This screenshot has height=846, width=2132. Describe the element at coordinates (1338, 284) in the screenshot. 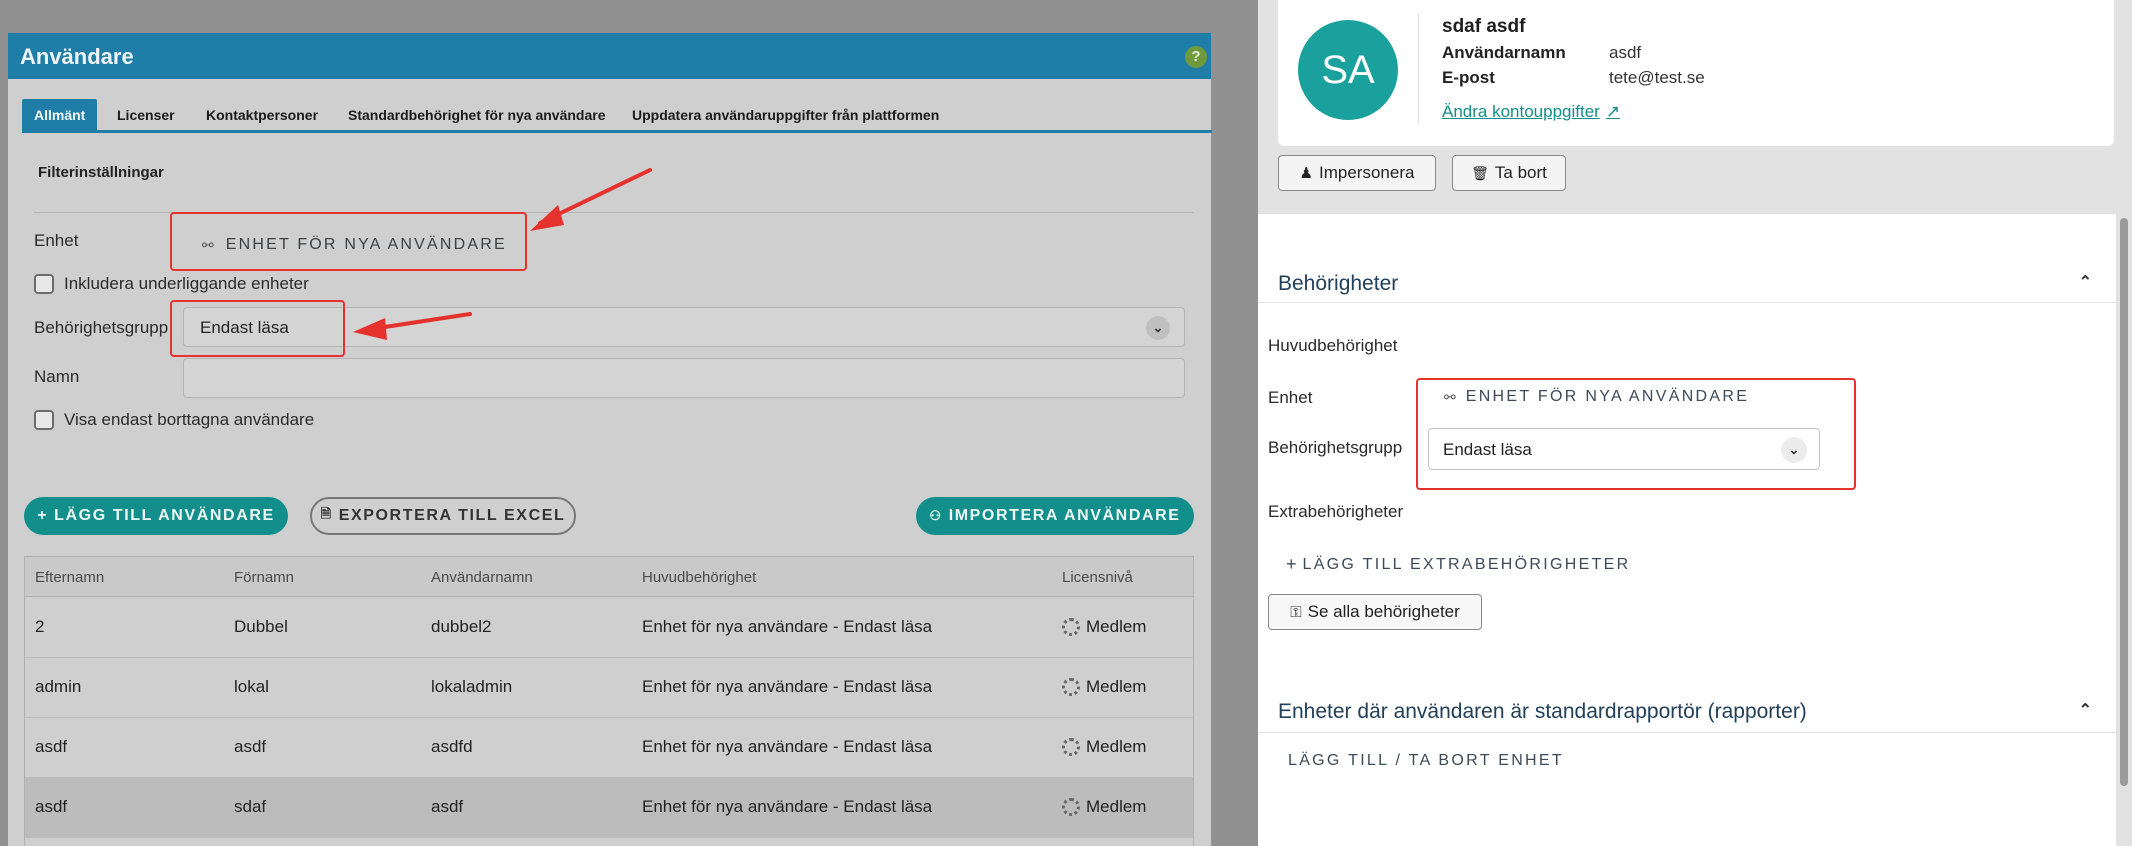

I see `permissions-title: Behörigheter` at that location.